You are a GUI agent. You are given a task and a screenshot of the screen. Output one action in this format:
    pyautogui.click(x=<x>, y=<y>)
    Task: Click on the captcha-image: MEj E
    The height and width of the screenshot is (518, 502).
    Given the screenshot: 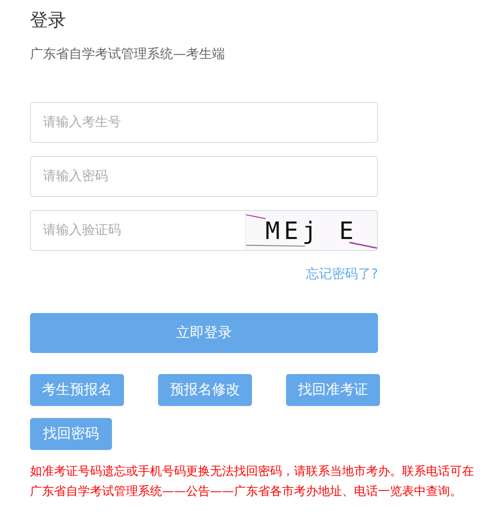 What is the action you would take?
    pyautogui.click(x=311, y=230)
    